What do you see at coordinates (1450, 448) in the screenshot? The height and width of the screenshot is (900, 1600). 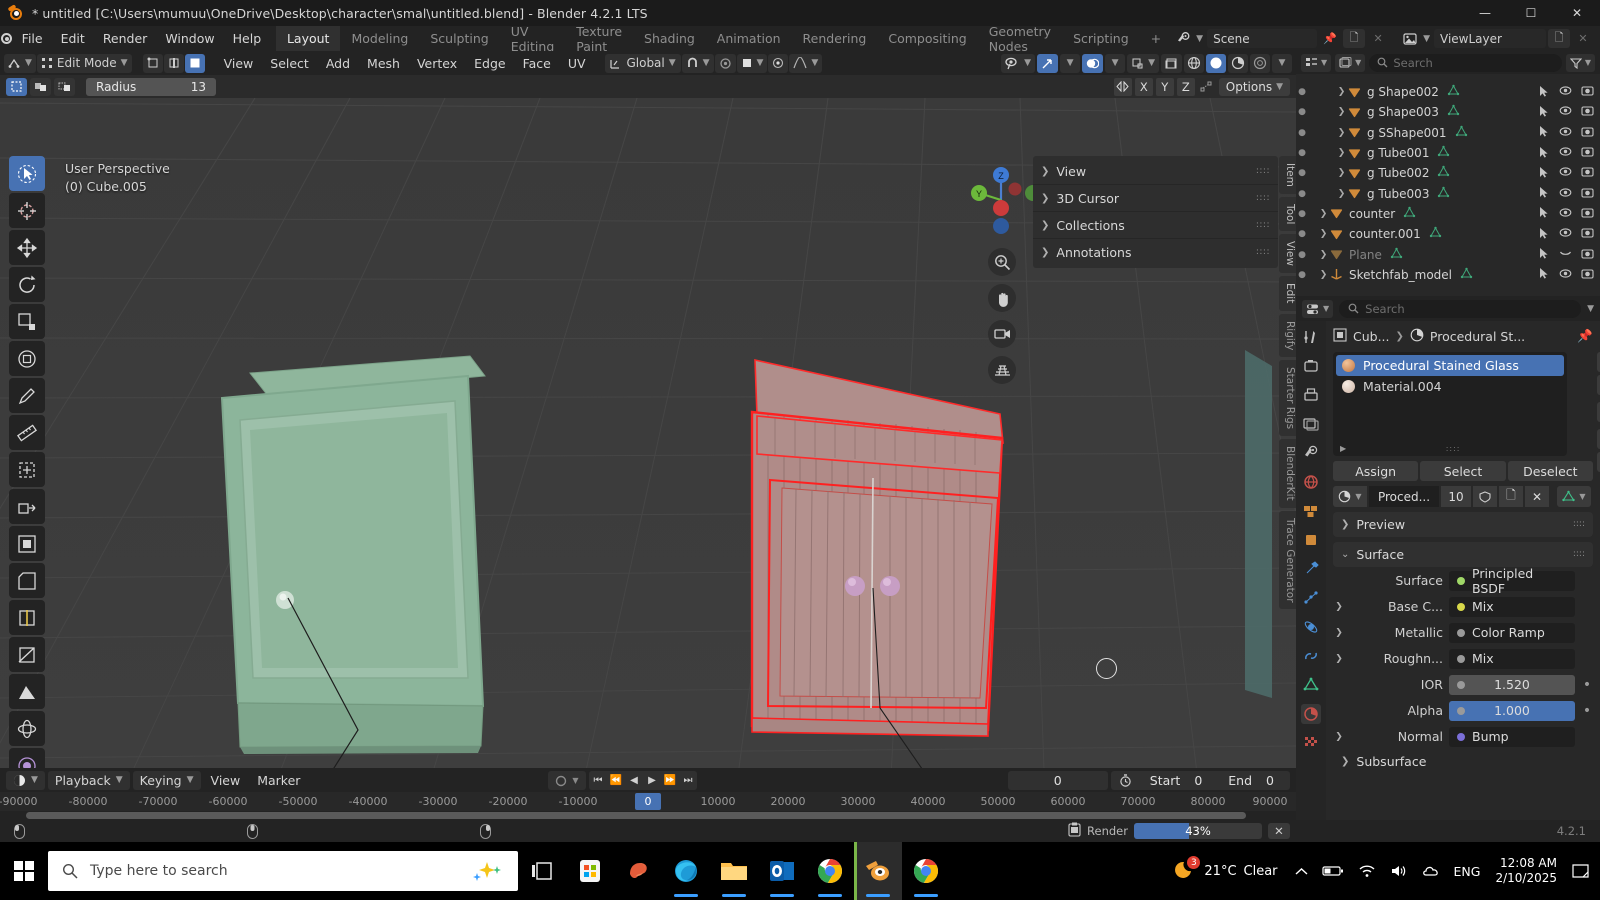 I see `list-resize-grip: ▶ ::::` at bounding box center [1450, 448].